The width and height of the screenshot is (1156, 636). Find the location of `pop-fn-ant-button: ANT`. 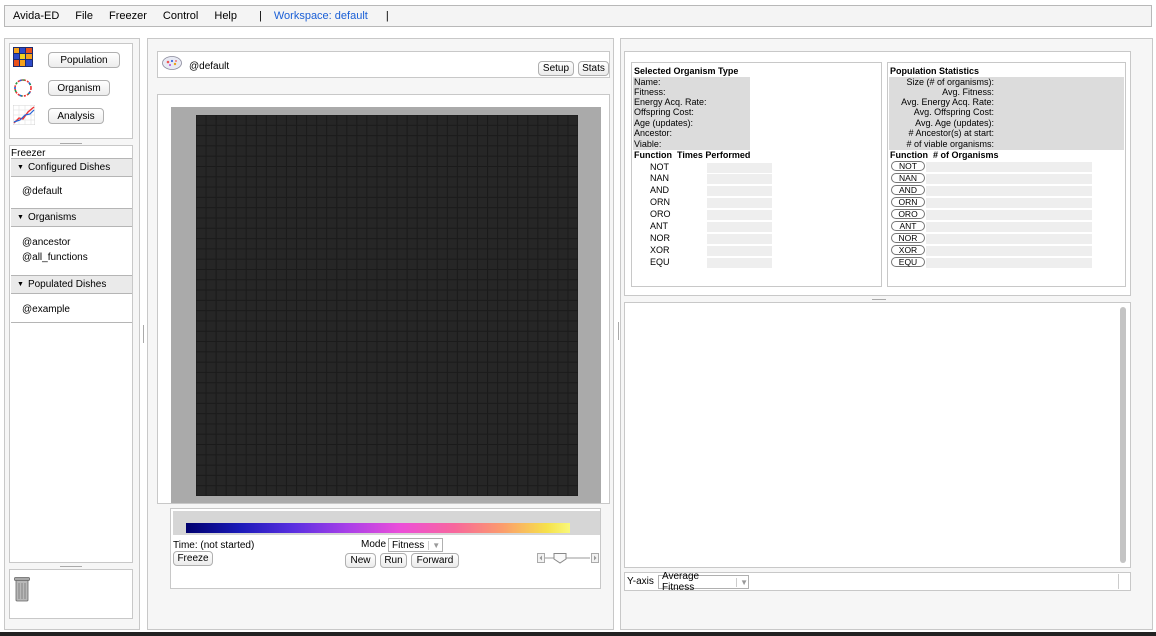

pop-fn-ant-button: ANT is located at coordinates (908, 226).